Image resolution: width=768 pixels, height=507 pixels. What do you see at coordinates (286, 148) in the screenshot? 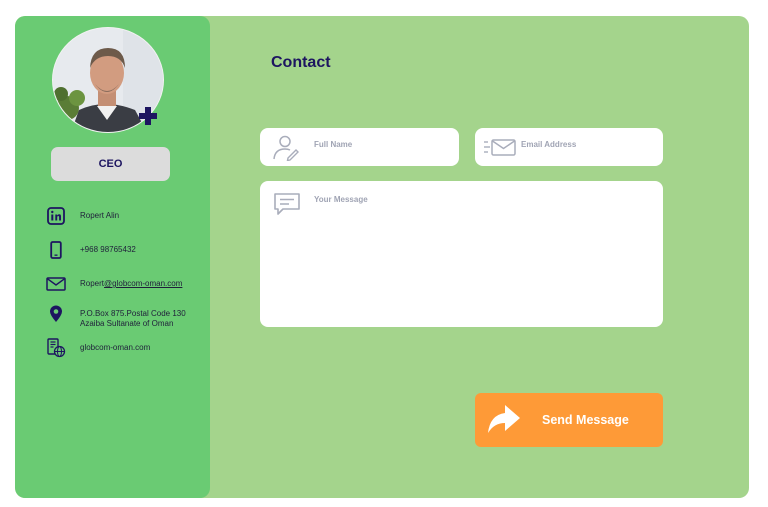
I see `user-edit-icon` at bounding box center [286, 148].